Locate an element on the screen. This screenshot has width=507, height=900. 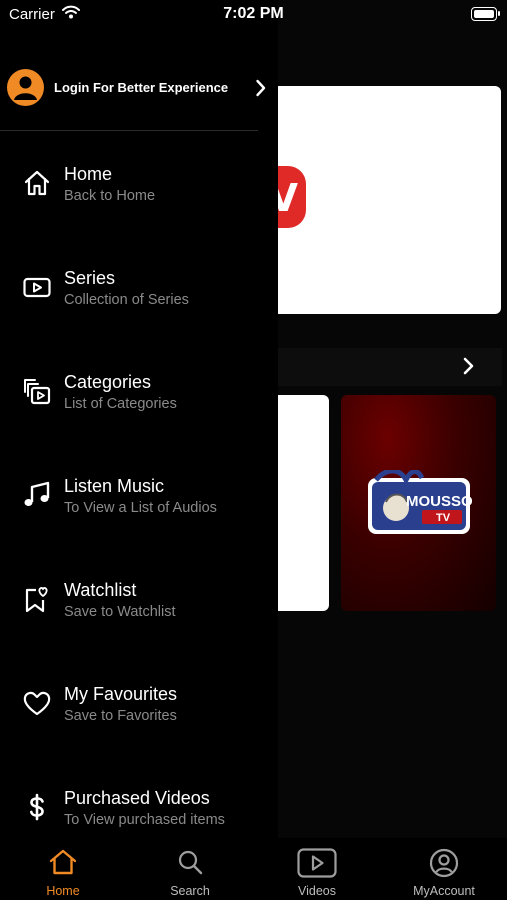
menu-item-subtitle: Save to Favorites is located at coordinates (120, 716).